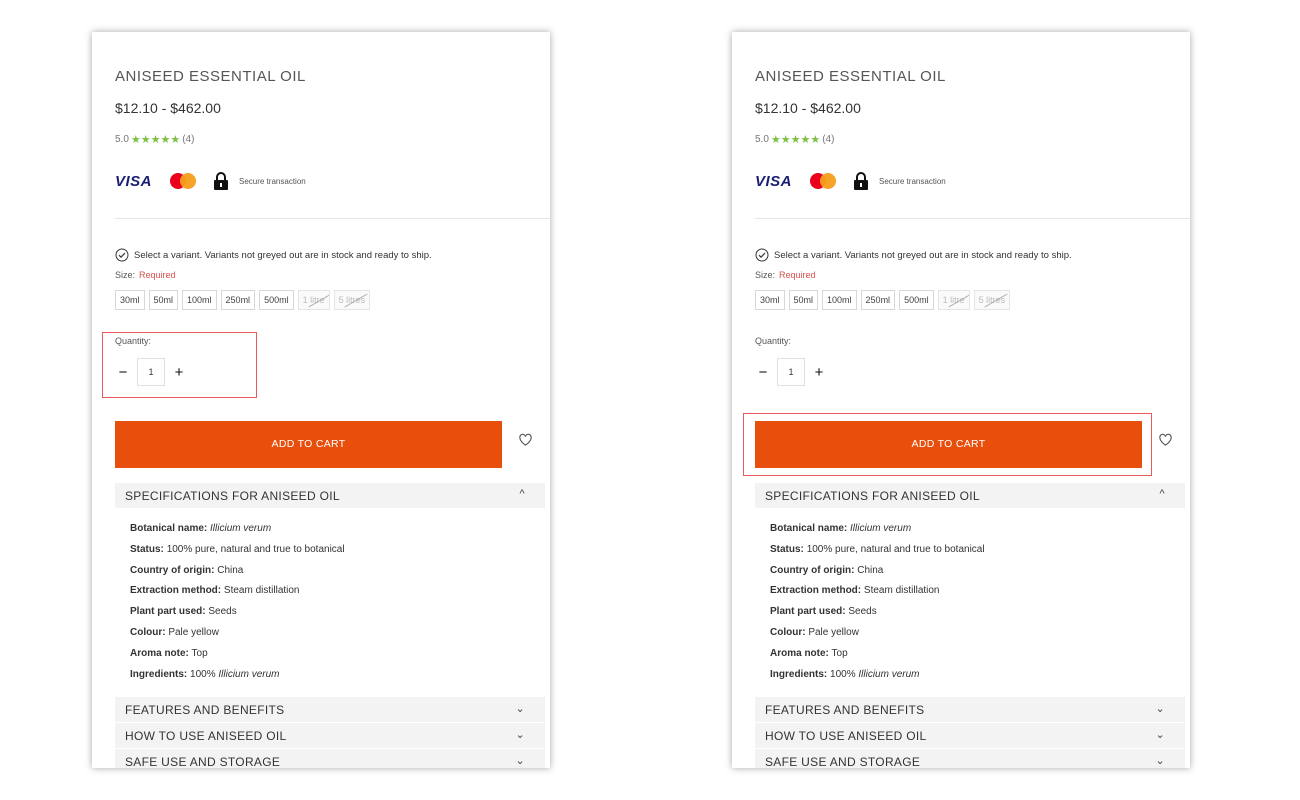 The height and width of the screenshot is (800, 1300). I want to click on quantity-stepper: − 1 +, so click(791, 372).